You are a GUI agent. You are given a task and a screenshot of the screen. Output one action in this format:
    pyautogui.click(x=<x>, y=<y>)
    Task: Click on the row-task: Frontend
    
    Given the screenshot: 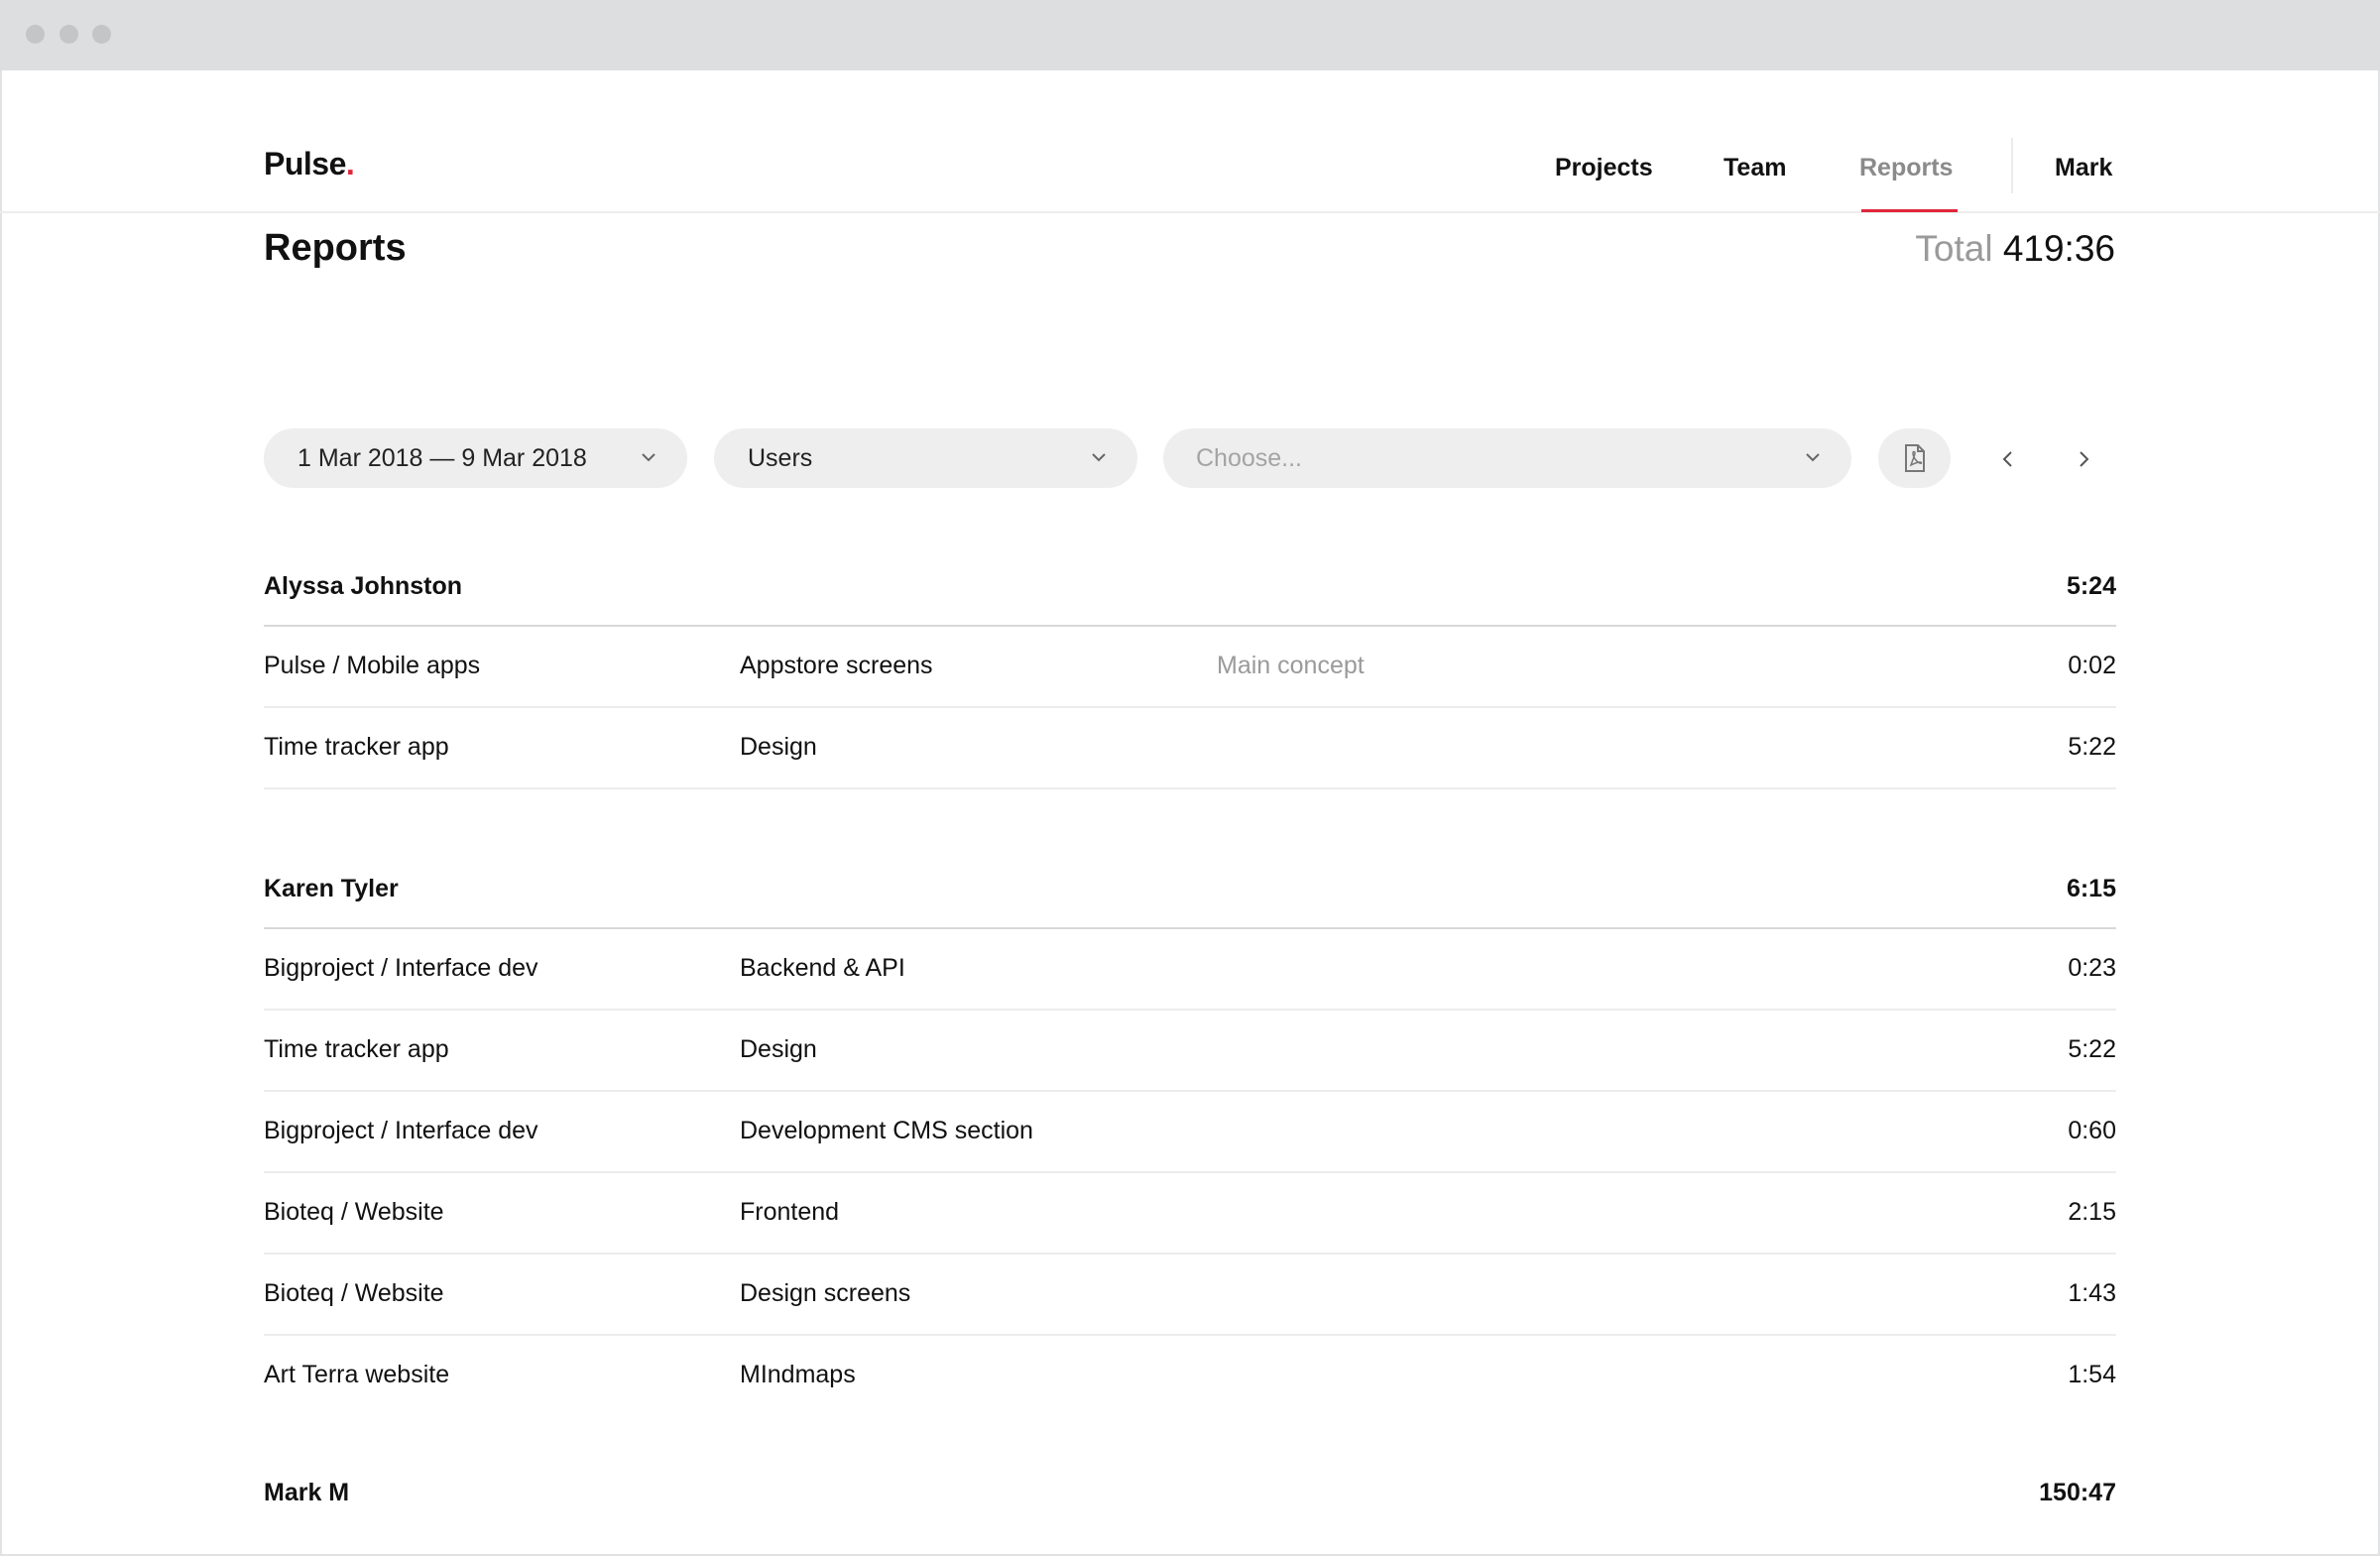 What is the action you would take?
    pyautogui.click(x=790, y=1212)
    